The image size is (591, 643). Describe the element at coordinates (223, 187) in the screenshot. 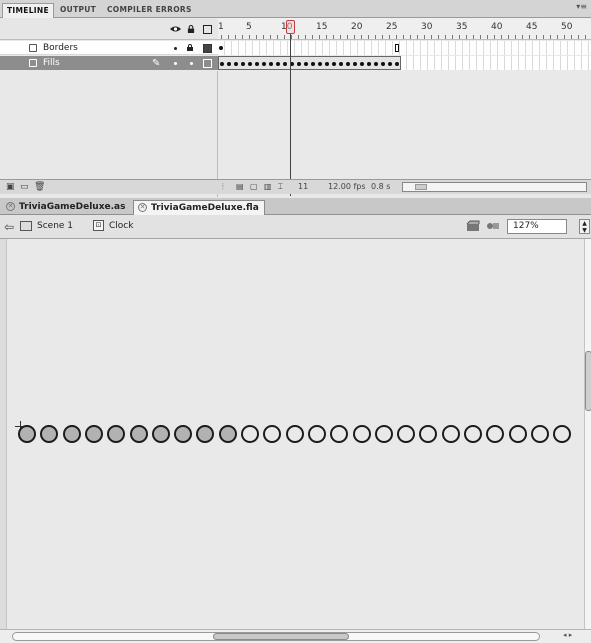

I see `center-frame-icon: ⦙` at that location.